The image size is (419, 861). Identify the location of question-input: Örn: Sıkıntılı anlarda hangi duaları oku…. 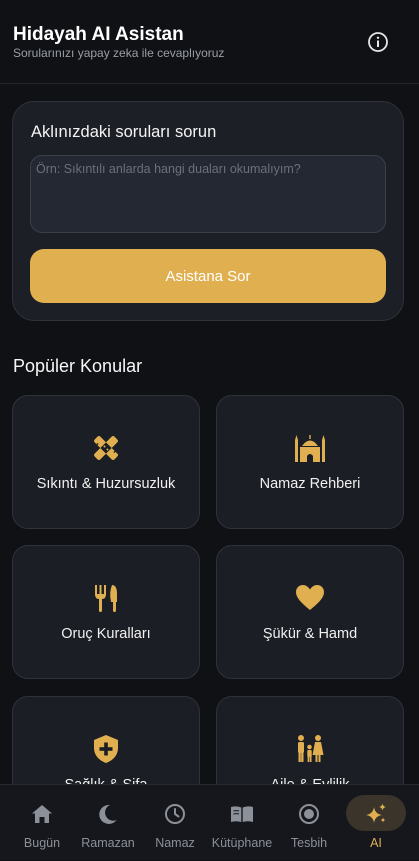
(208, 194).